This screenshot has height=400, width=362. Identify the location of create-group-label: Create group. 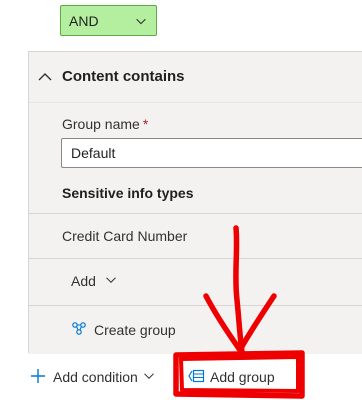
(135, 330).